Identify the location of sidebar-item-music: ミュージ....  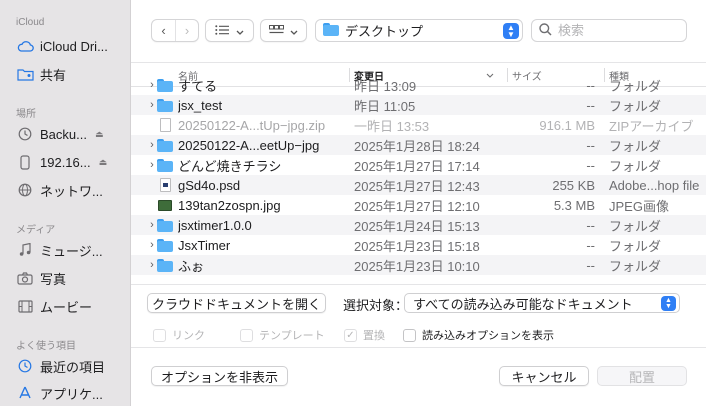
(72, 250).